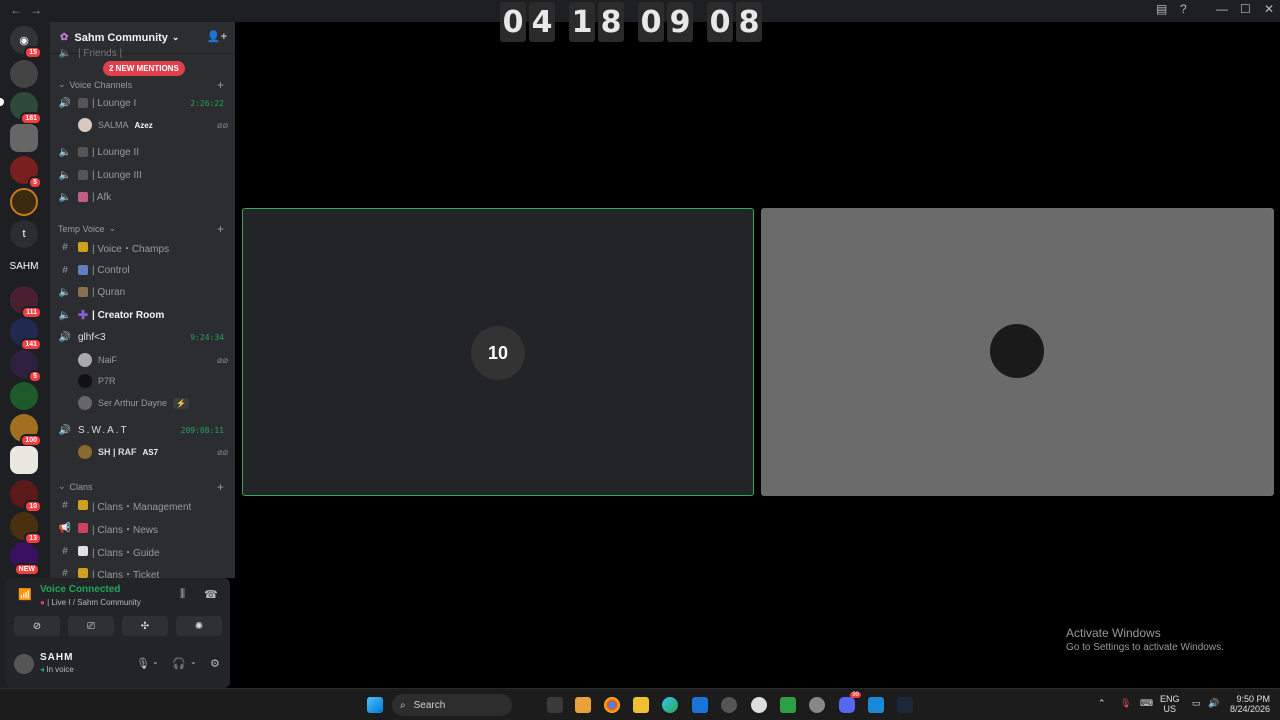 The width and height of the screenshot is (1280, 720). I want to click on microphone-icon: 🎙, so click(143, 663).